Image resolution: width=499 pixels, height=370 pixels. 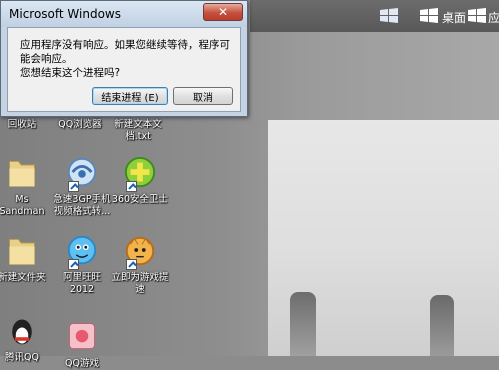 I want to click on desktop-icon-ms-sandman: Ms Sandman, so click(x=26, y=186).